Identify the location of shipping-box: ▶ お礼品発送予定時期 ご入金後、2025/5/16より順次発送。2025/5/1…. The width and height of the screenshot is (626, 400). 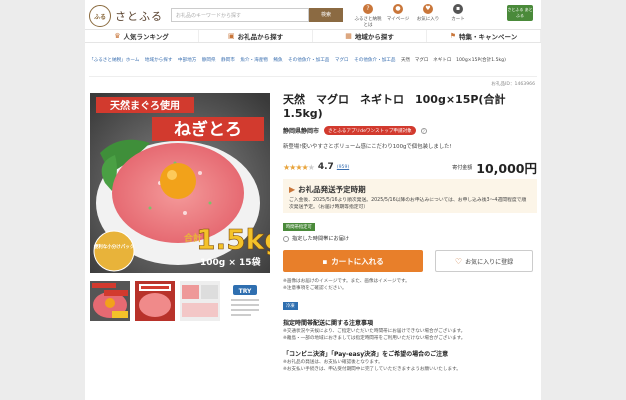
(410, 196).